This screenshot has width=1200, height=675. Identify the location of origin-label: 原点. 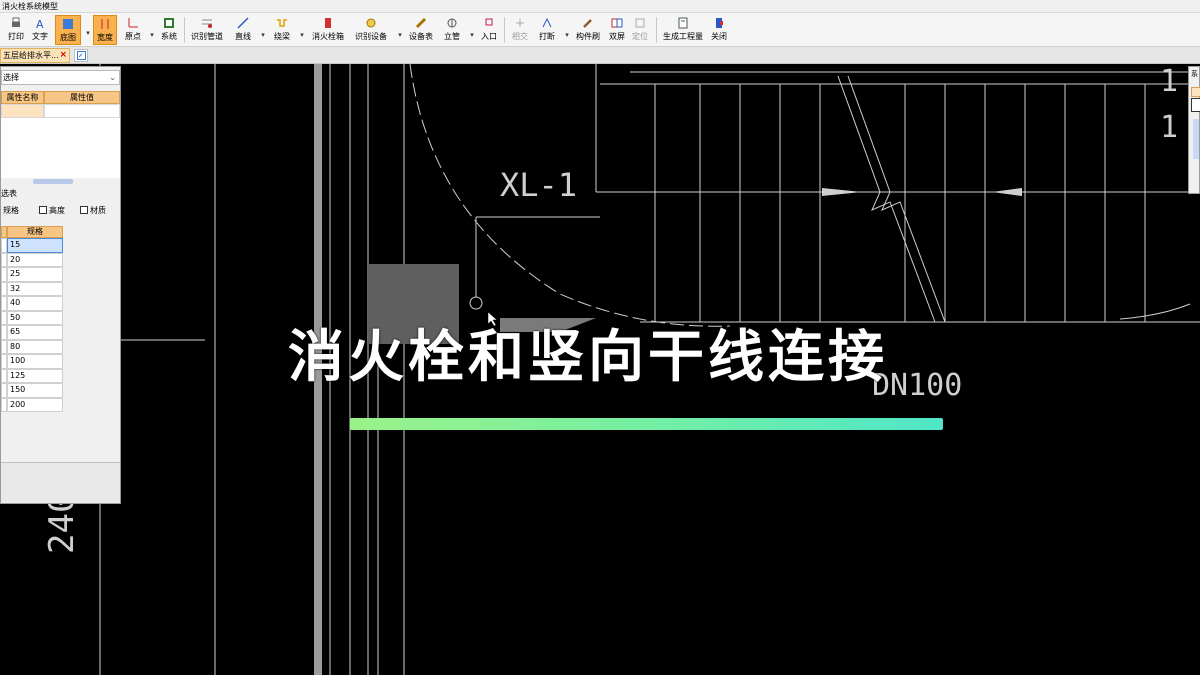
(133, 36).